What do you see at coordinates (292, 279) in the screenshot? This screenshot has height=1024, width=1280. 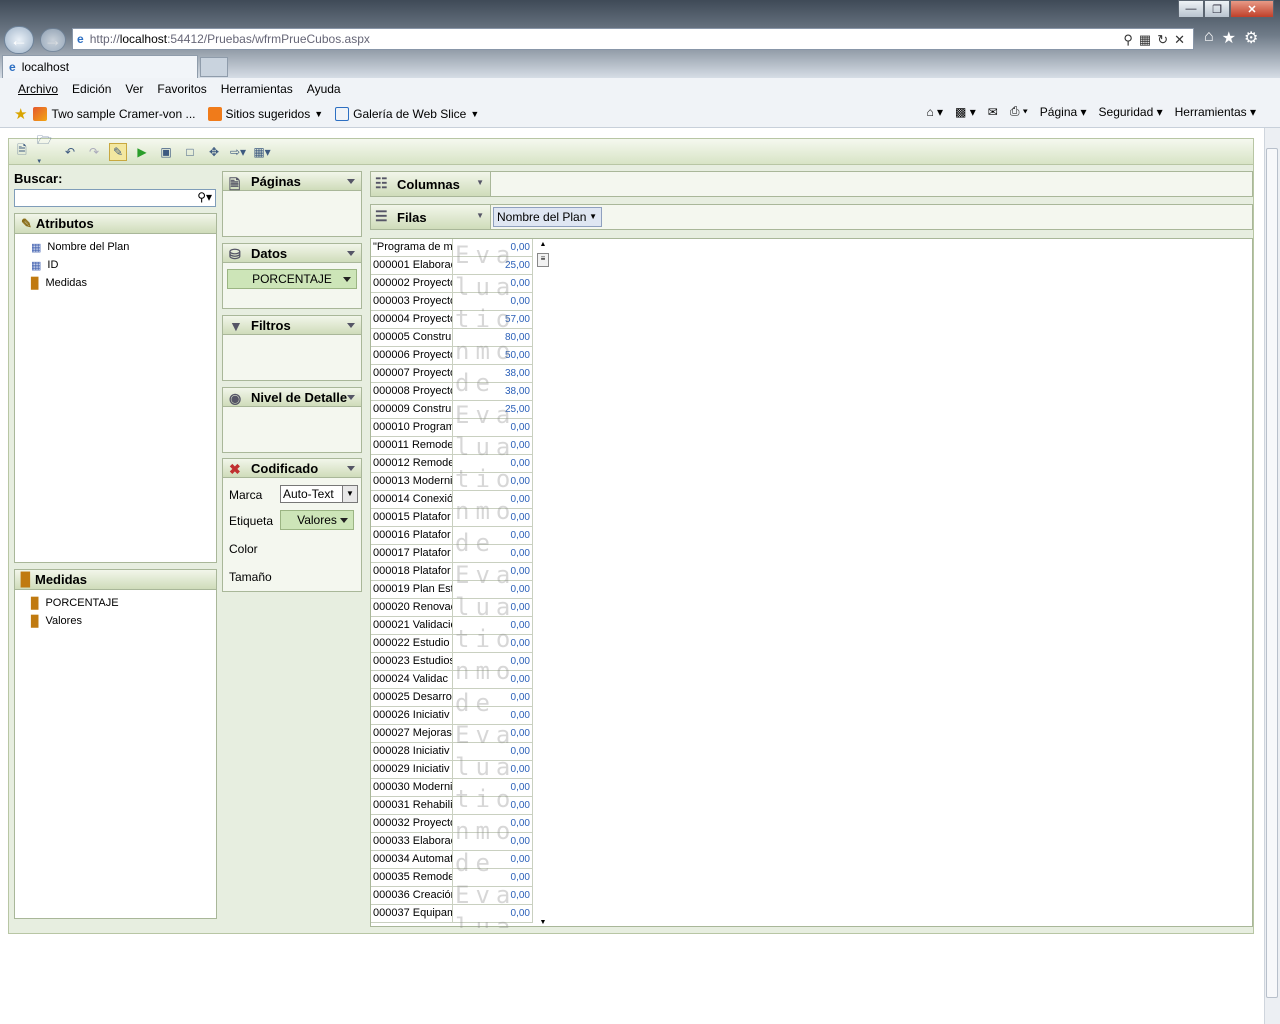 I see `data-pill-porcentaje: PORCENTAJE` at bounding box center [292, 279].